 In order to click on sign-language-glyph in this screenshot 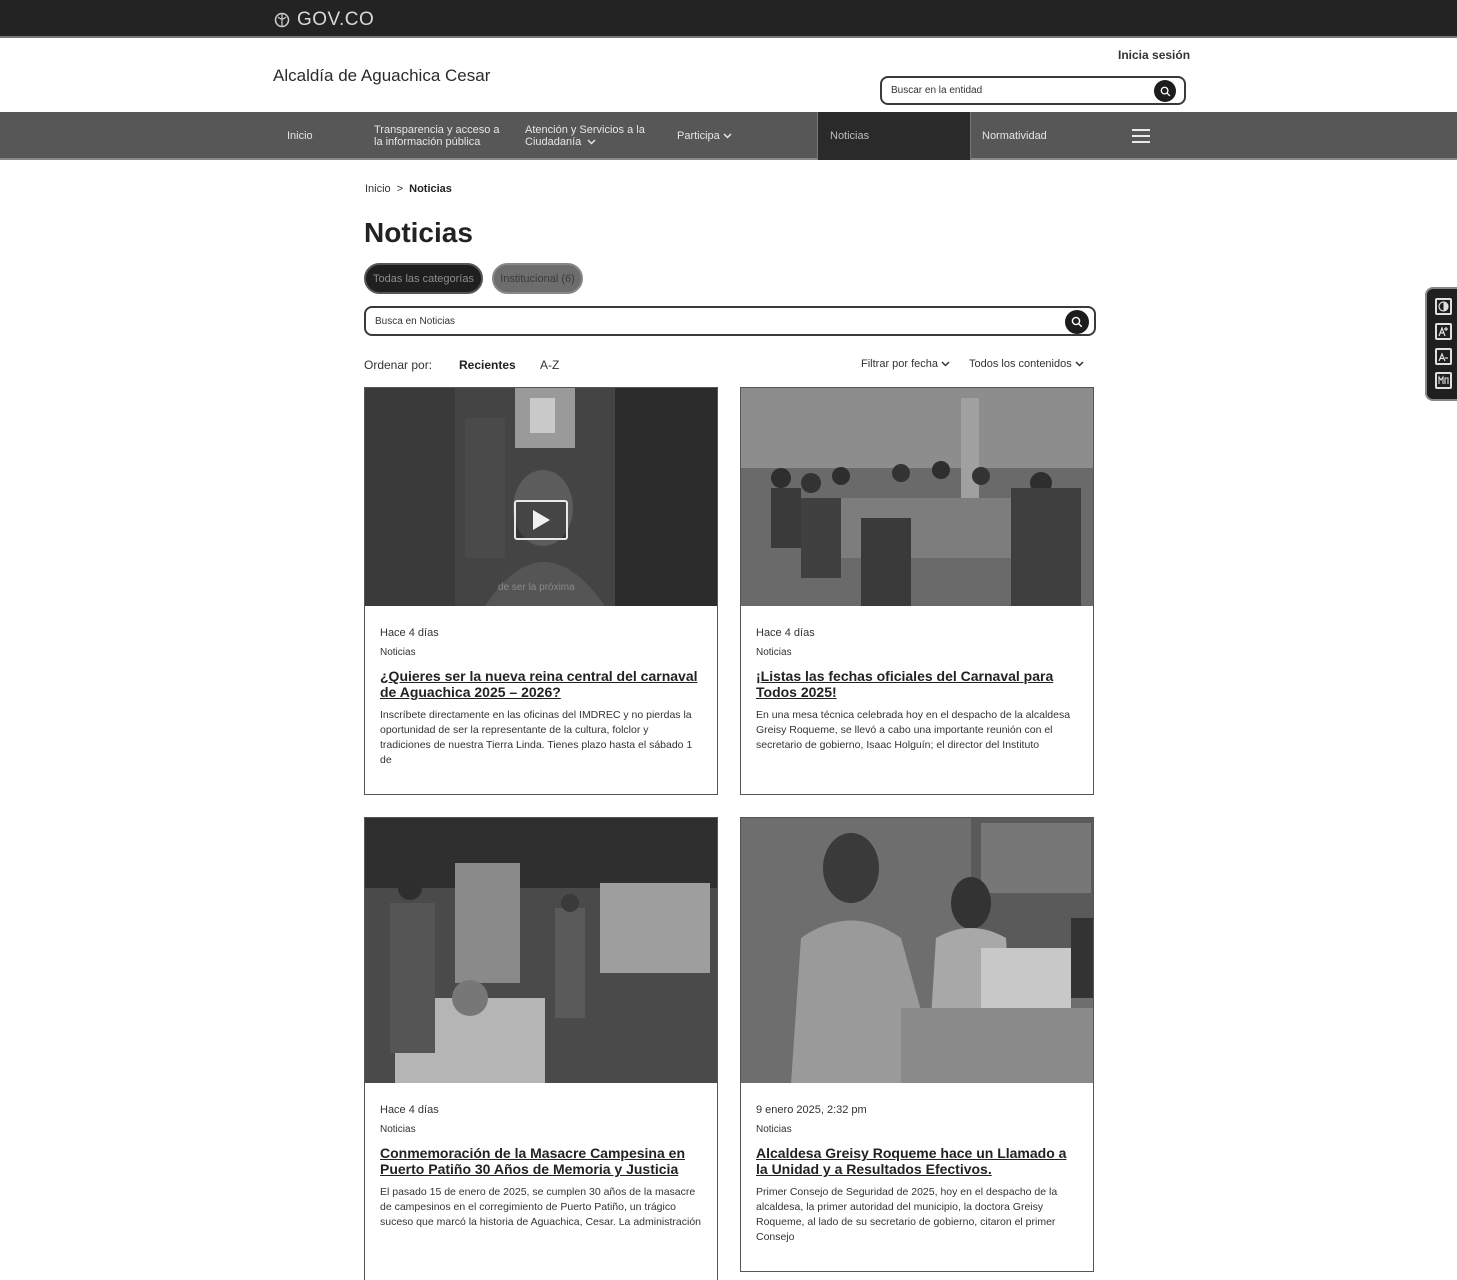, I will do `click(1443, 379)`.